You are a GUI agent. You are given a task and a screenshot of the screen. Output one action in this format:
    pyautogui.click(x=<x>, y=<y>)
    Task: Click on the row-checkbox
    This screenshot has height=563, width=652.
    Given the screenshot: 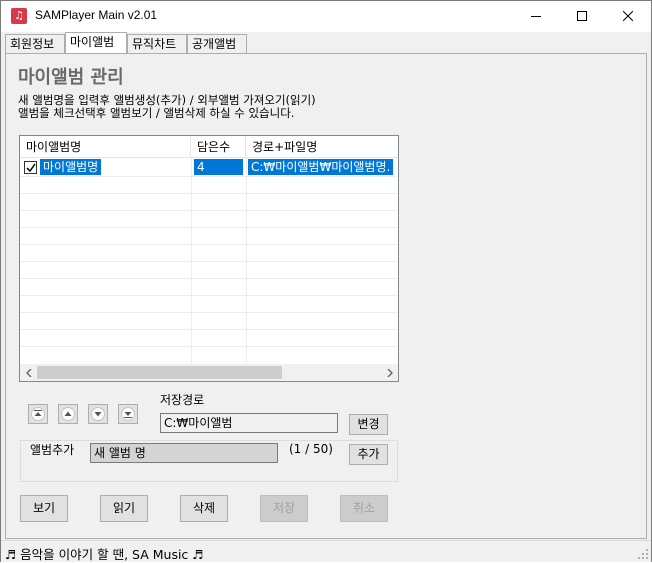 What is the action you would take?
    pyautogui.click(x=30, y=167)
    